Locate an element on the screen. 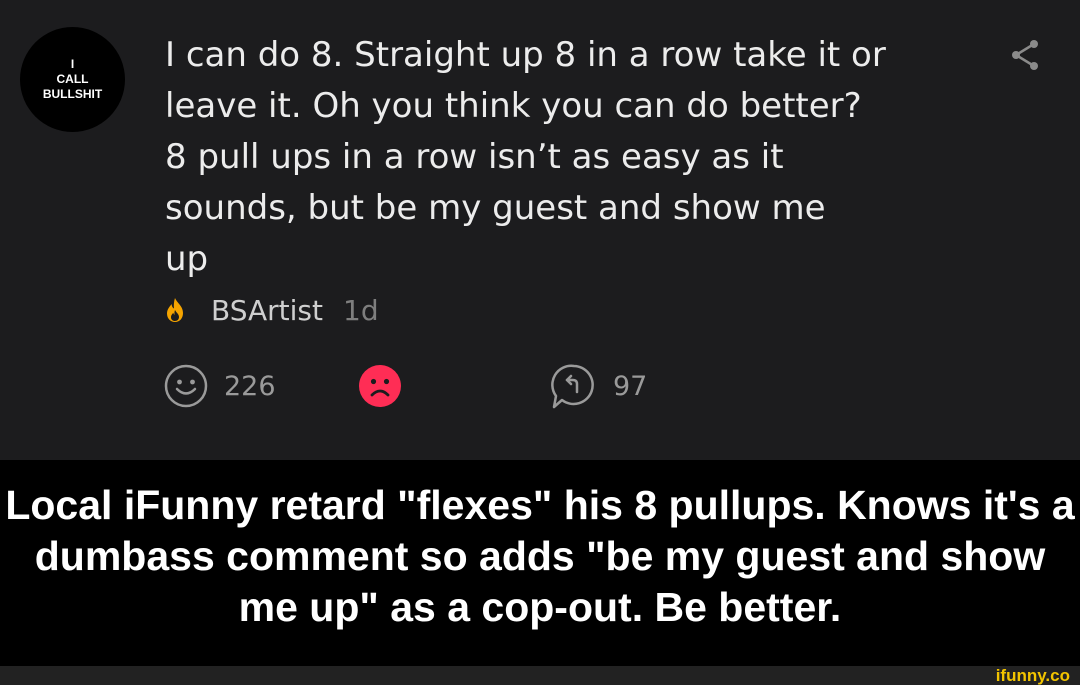 This screenshot has height=685, width=1080. flame-icon is located at coordinates (175, 310).